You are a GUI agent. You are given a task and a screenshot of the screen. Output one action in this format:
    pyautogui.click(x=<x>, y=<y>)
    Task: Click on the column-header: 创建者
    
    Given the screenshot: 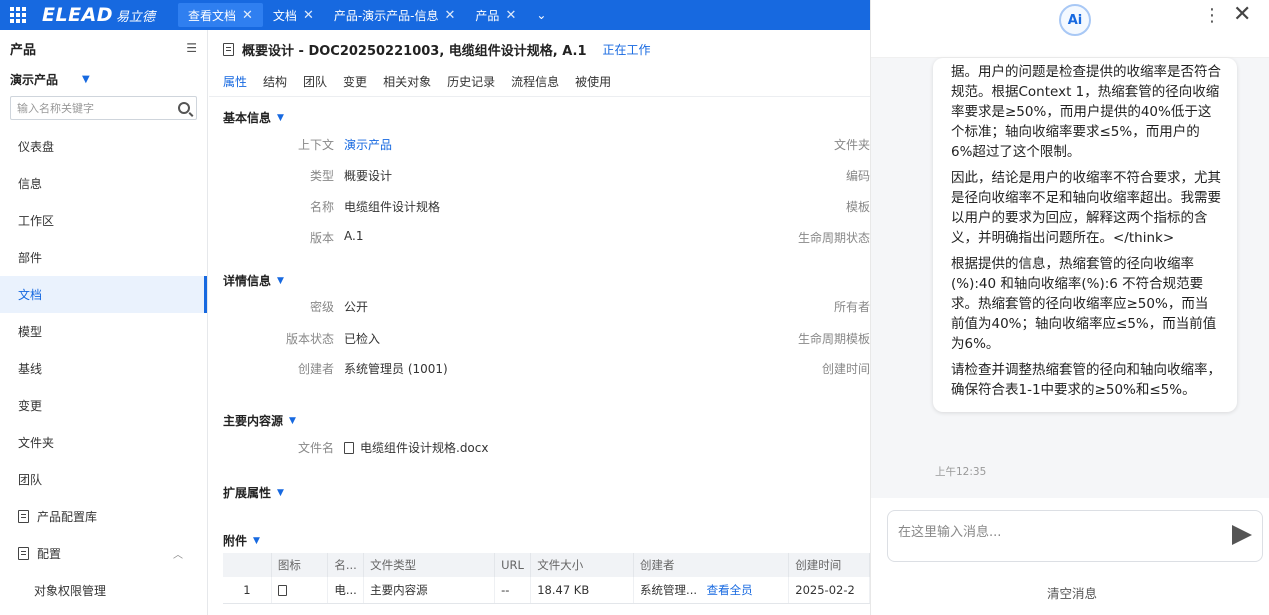 What is the action you would take?
    pyautogui.click(x=711, y=565)
    